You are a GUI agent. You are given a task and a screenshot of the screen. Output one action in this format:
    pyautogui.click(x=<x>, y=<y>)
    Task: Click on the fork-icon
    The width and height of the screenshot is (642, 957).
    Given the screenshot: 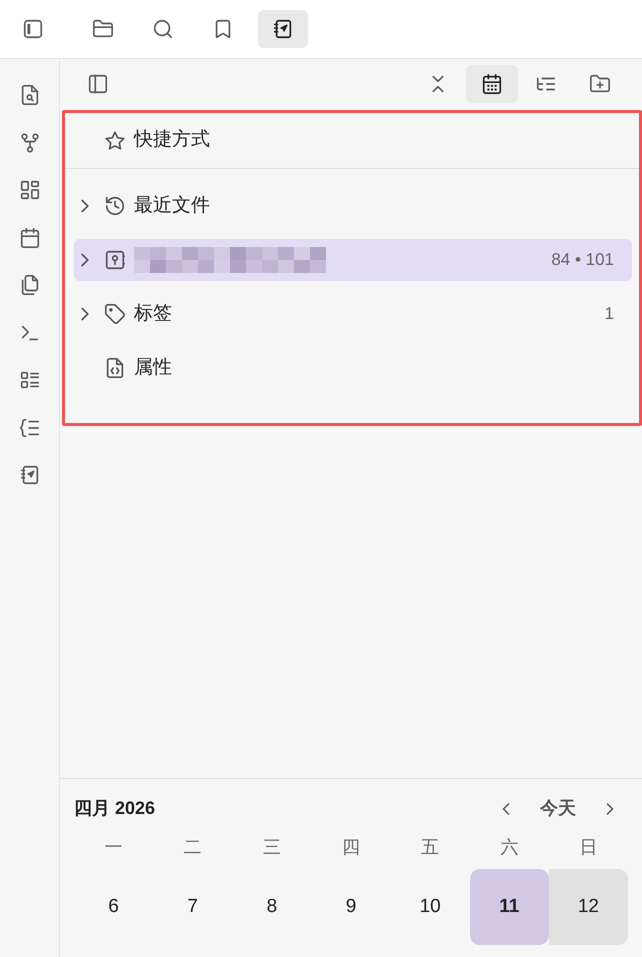 What is the action you would take?
    pyautogui.click(x=29, y=143)
    